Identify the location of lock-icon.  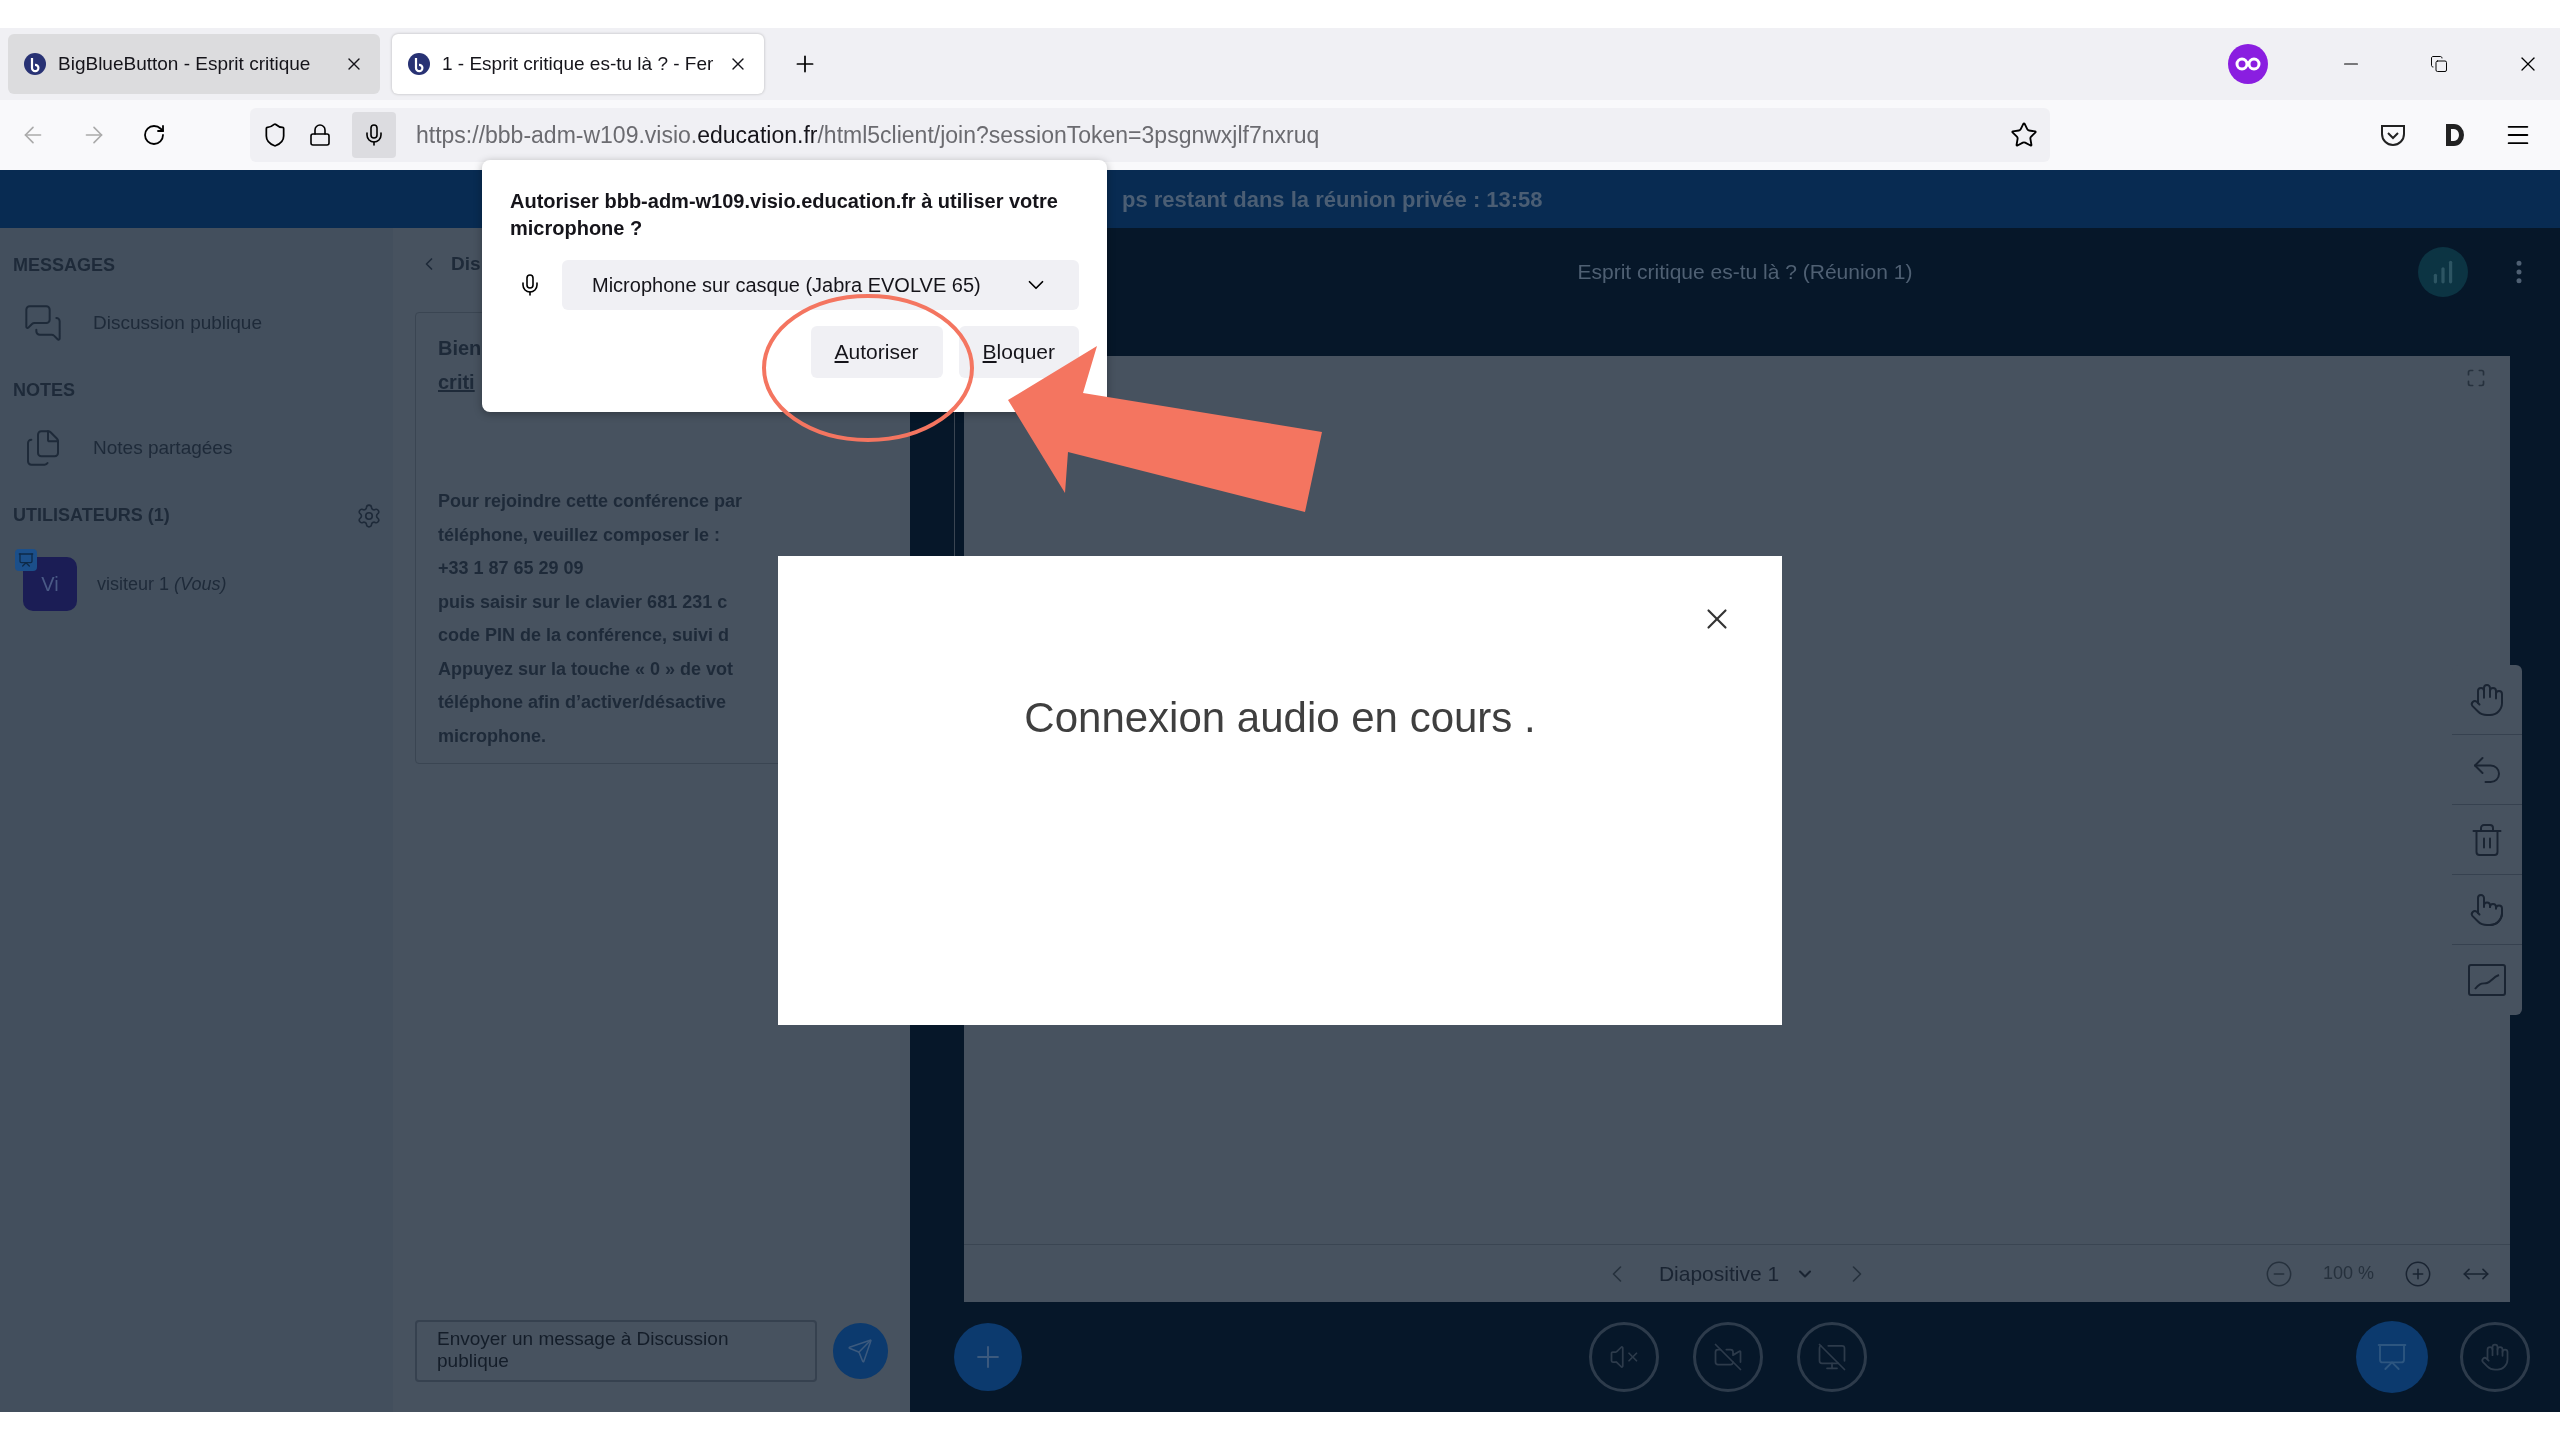
(320, 135).